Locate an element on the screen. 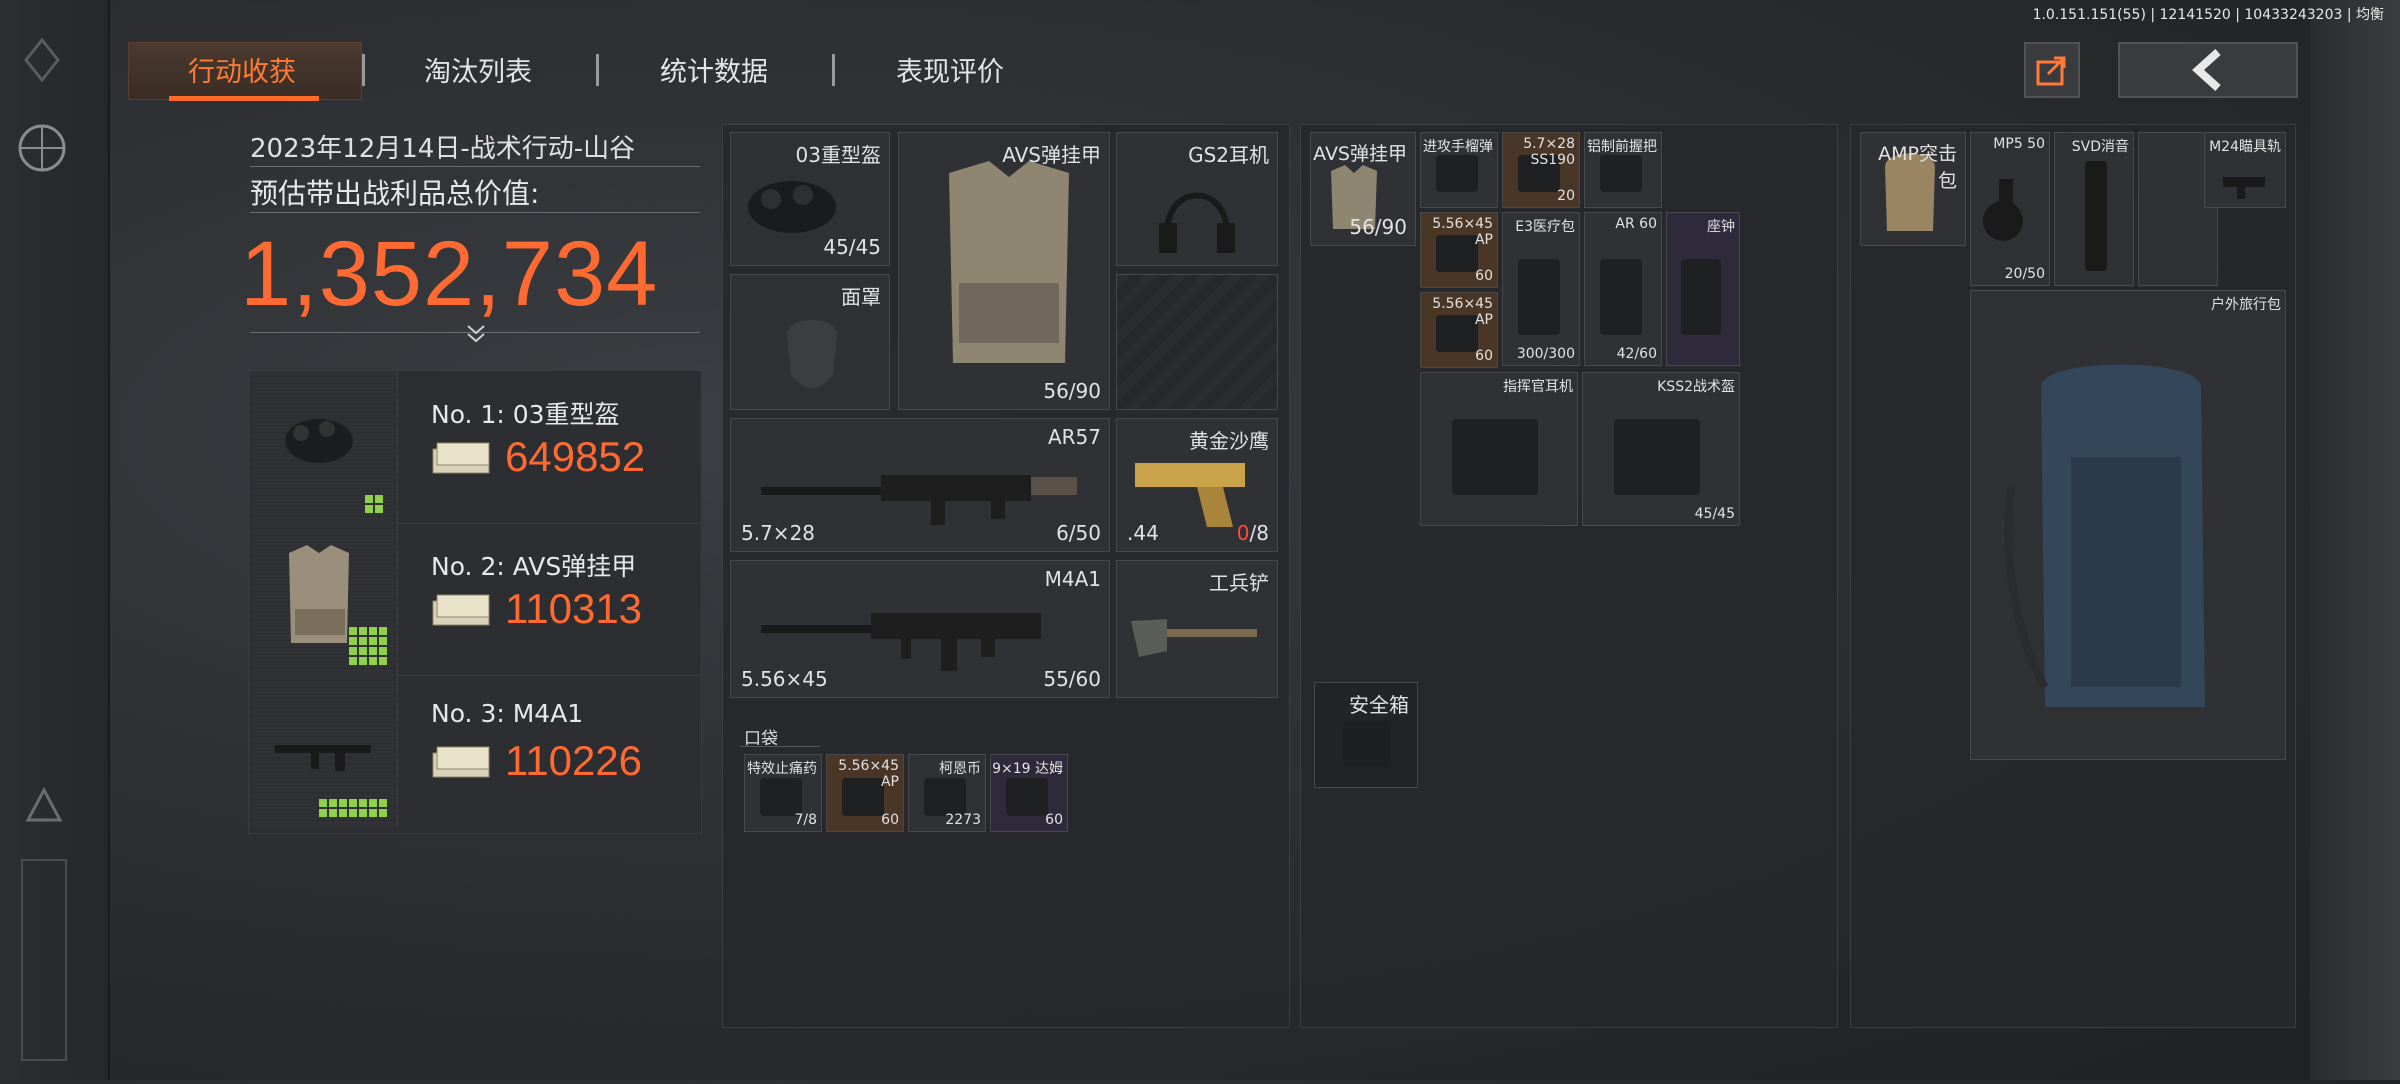  total-value: 1,352,734 is located at coordinates (449, 274).